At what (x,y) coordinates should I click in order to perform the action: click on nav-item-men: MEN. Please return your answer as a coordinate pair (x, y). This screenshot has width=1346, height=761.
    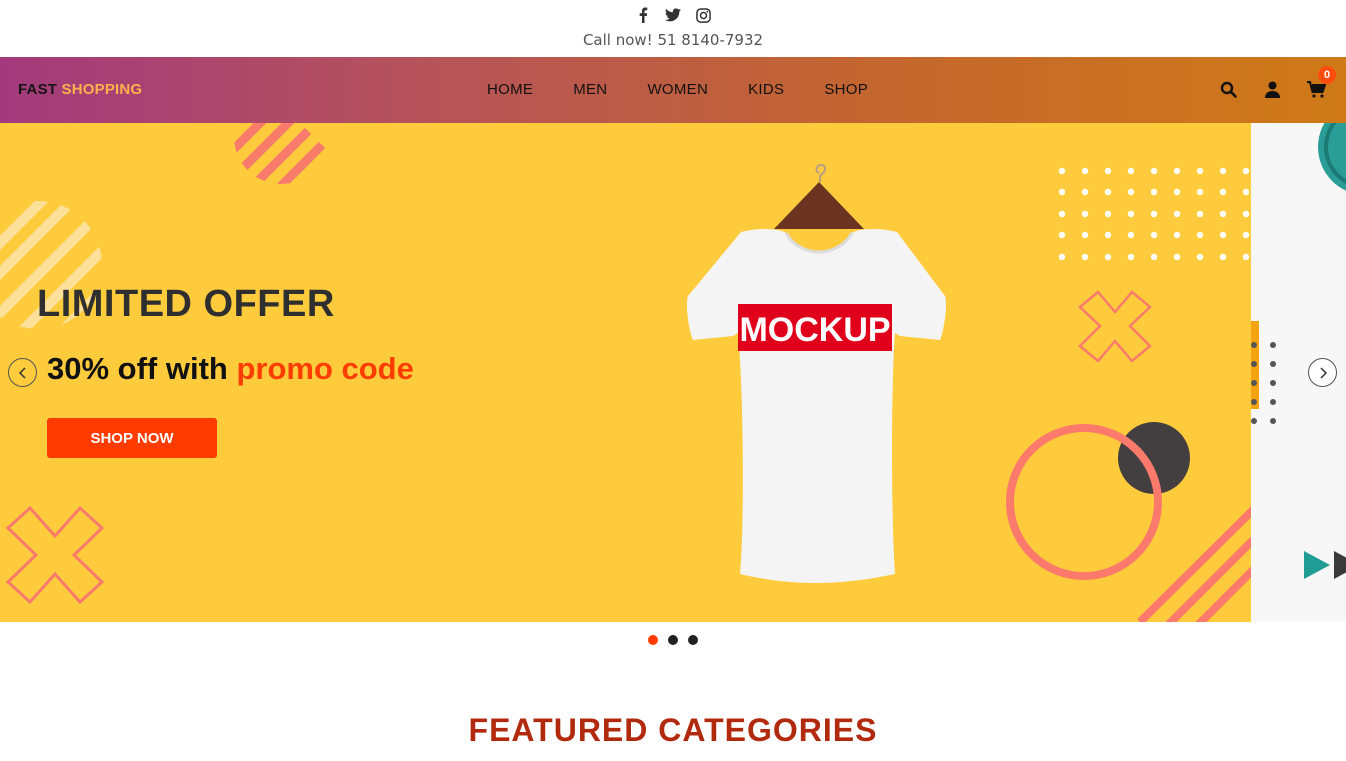
    Looking at the image, I should click on (590, 89).